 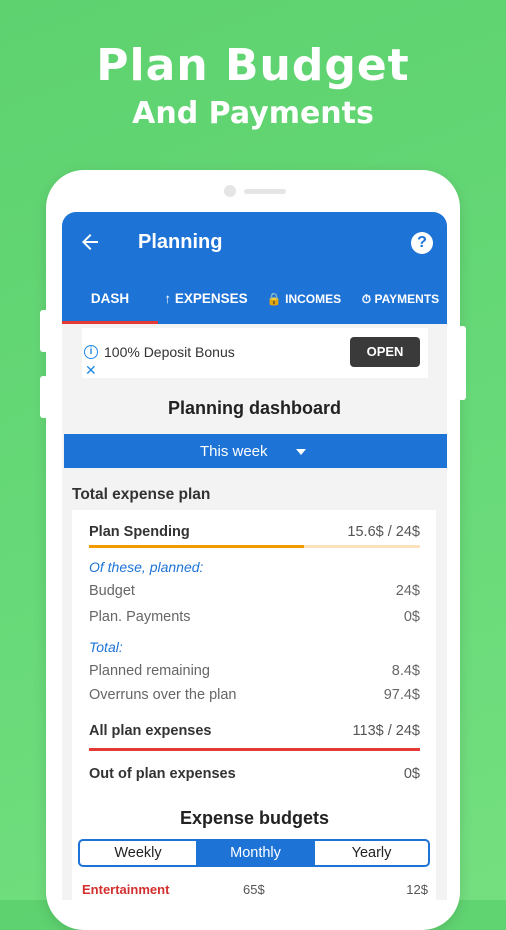 I want to click on page-title: Planning, so click(x=180, y=242).